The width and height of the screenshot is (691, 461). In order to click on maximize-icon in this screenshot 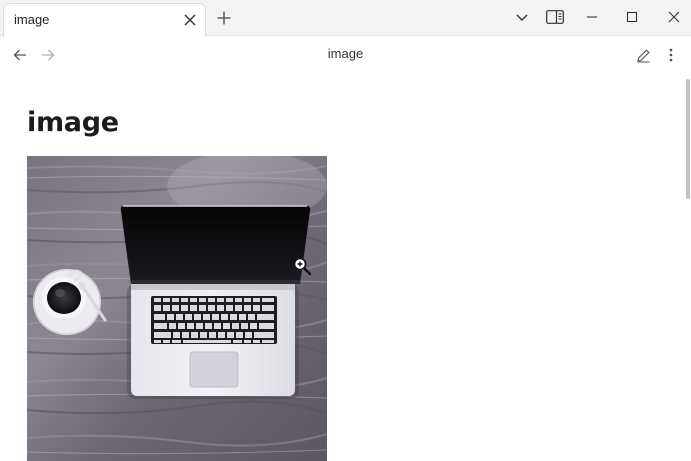, I will do `click(632, 17)`.